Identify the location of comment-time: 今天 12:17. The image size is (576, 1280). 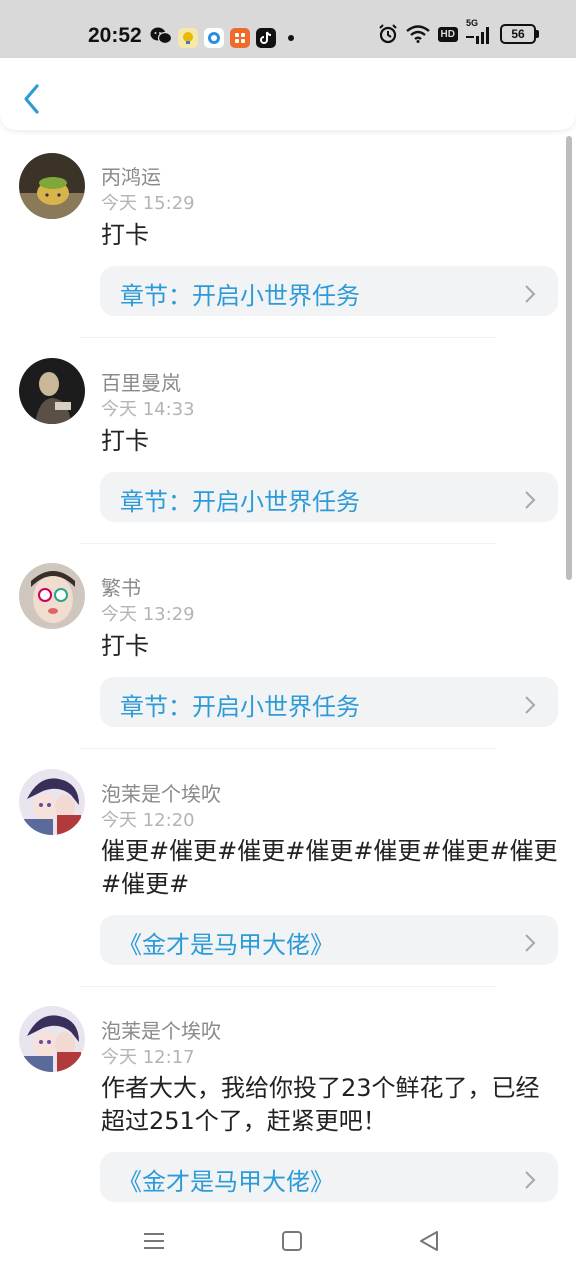
(148, 1057).